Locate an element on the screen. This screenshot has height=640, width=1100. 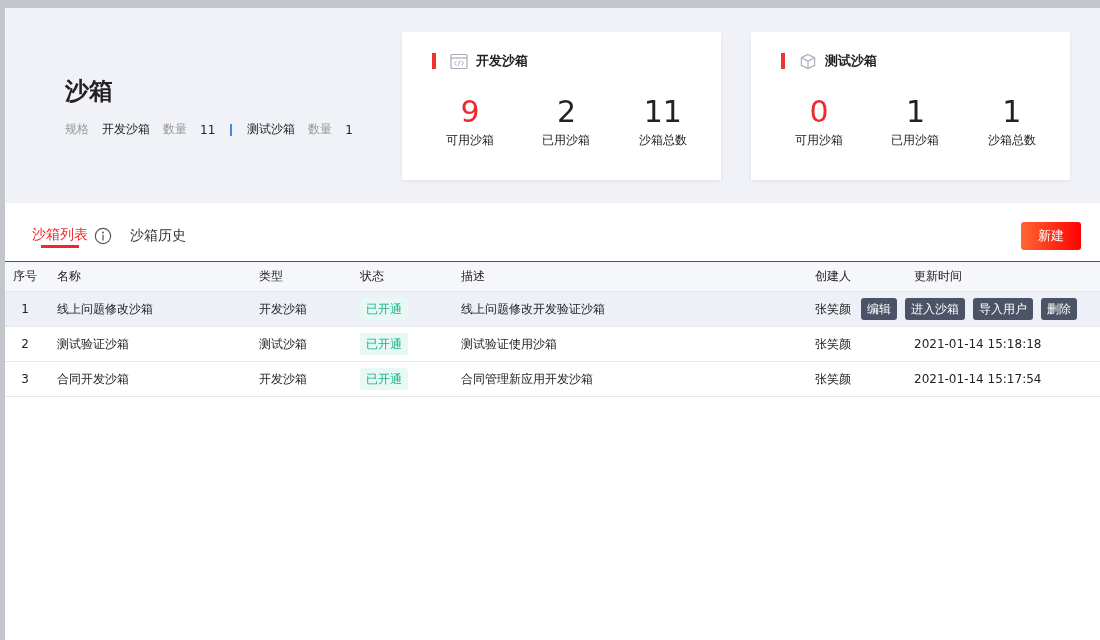
table-cell: 合同开发沙箱 is located at coordinates (93, 379).